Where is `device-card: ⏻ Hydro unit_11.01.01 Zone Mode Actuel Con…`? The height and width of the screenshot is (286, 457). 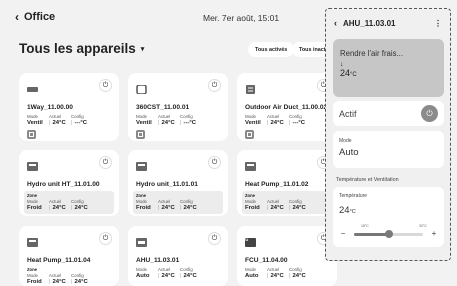 device-card: ⏻ Hydro unit_11.01.01 Zone Mode Actuel Con… is located at coordinates (178, 183).